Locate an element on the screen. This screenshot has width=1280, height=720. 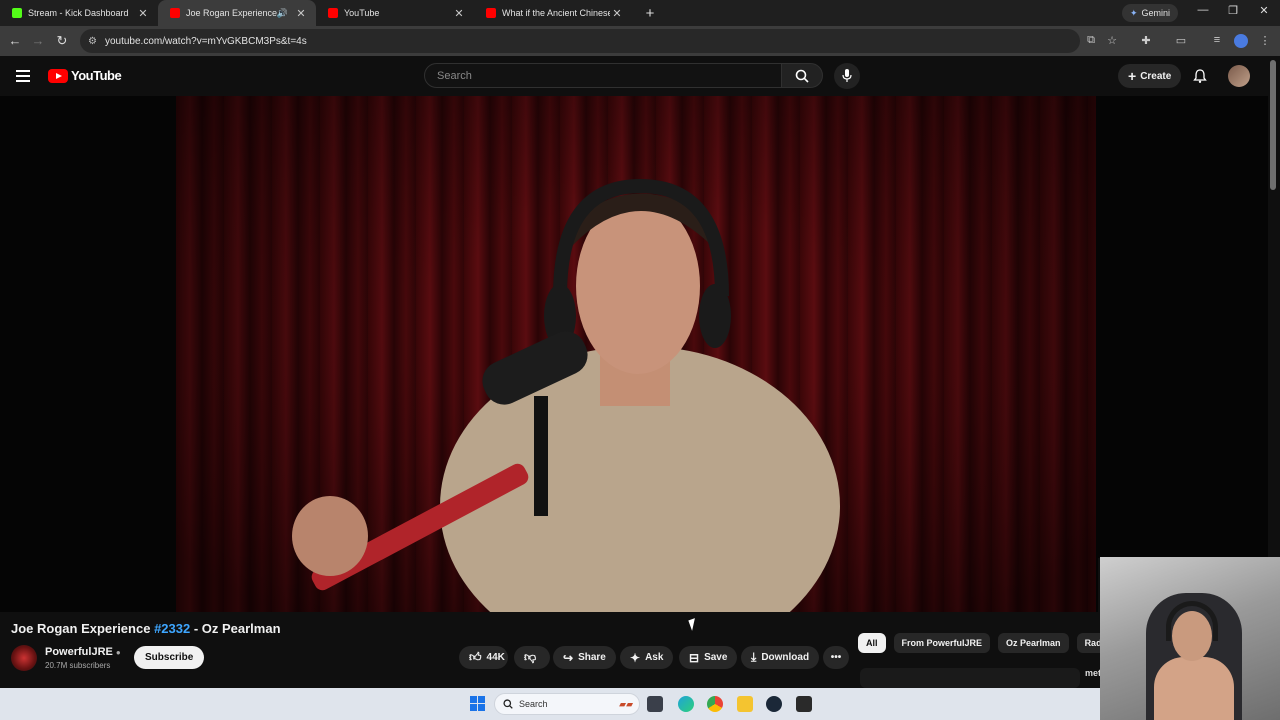
channel-name-link: PowerfulJRE ● is located at coordinates (83, 652).